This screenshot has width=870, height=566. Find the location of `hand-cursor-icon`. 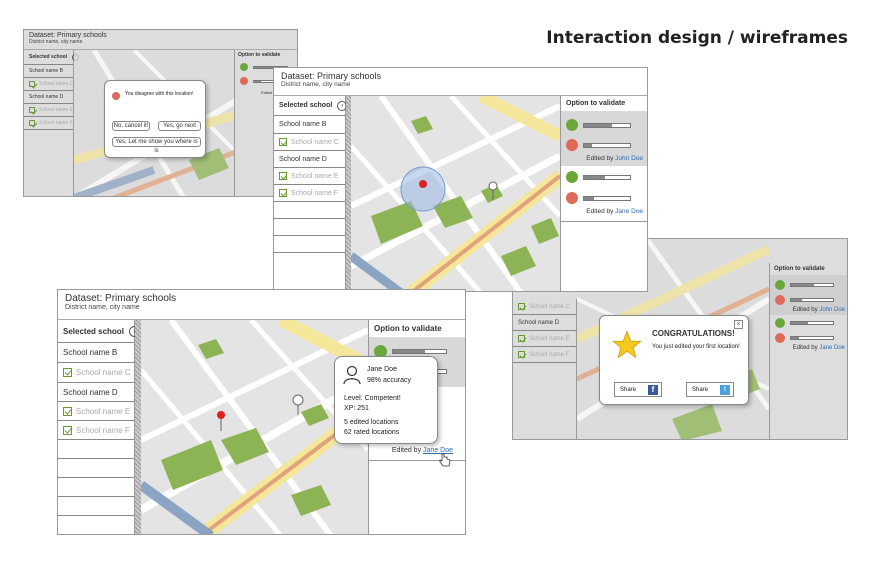

hand-cursor-icon is located at coordinates (445, 460).